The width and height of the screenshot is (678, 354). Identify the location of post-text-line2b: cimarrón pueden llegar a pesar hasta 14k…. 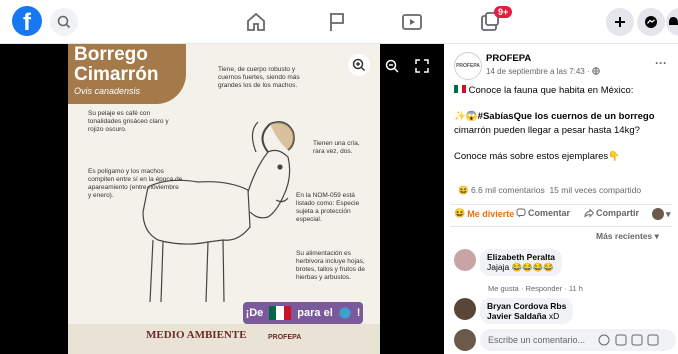
(547, 130).